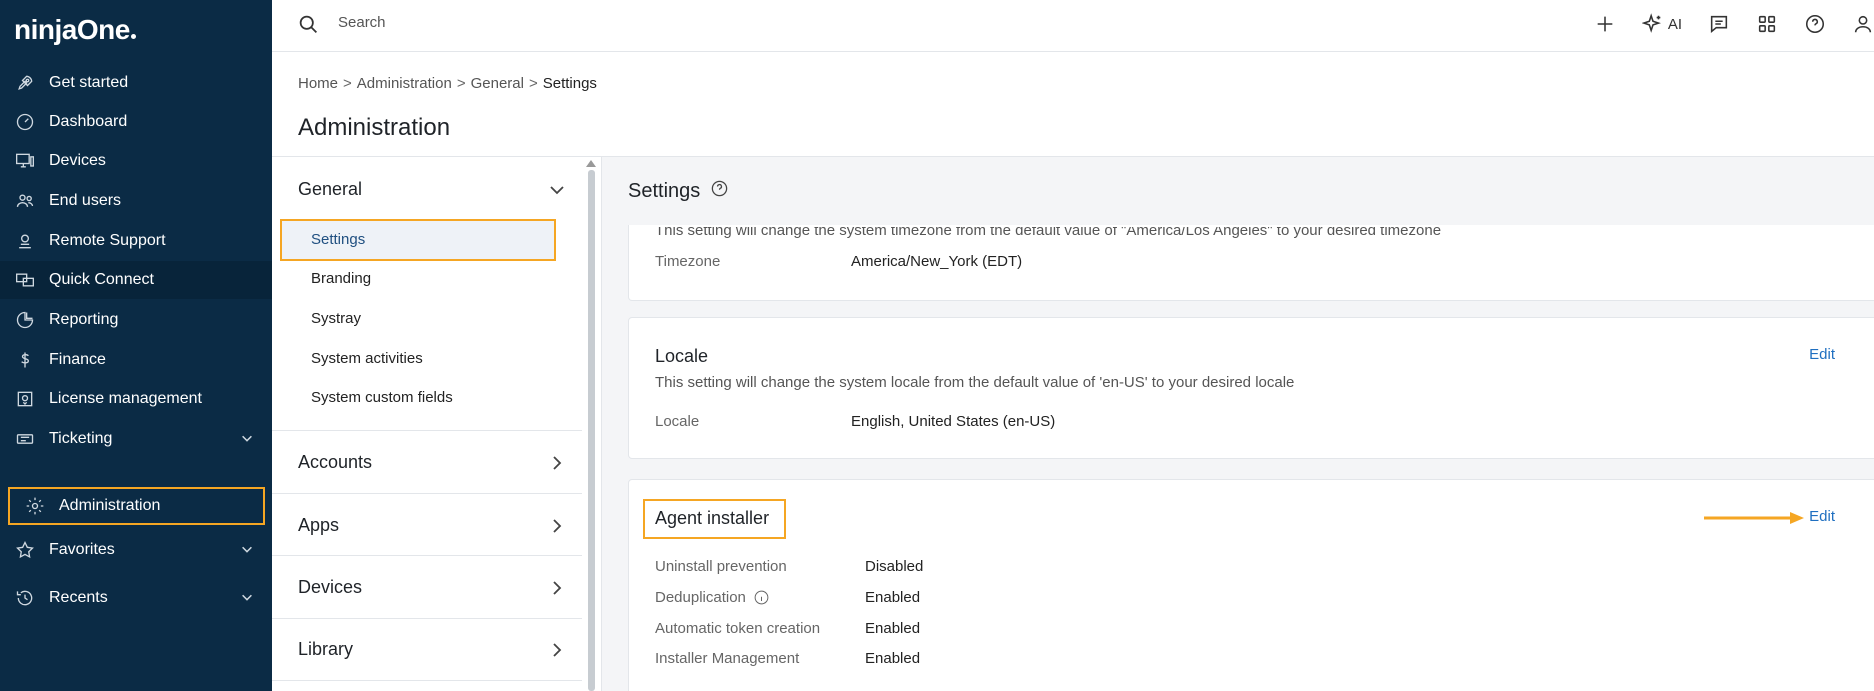  What do you see at coordinates (325, 649) in the screenshot?
I see `subnav-group-library: Library` at bounding box center [325, 649].